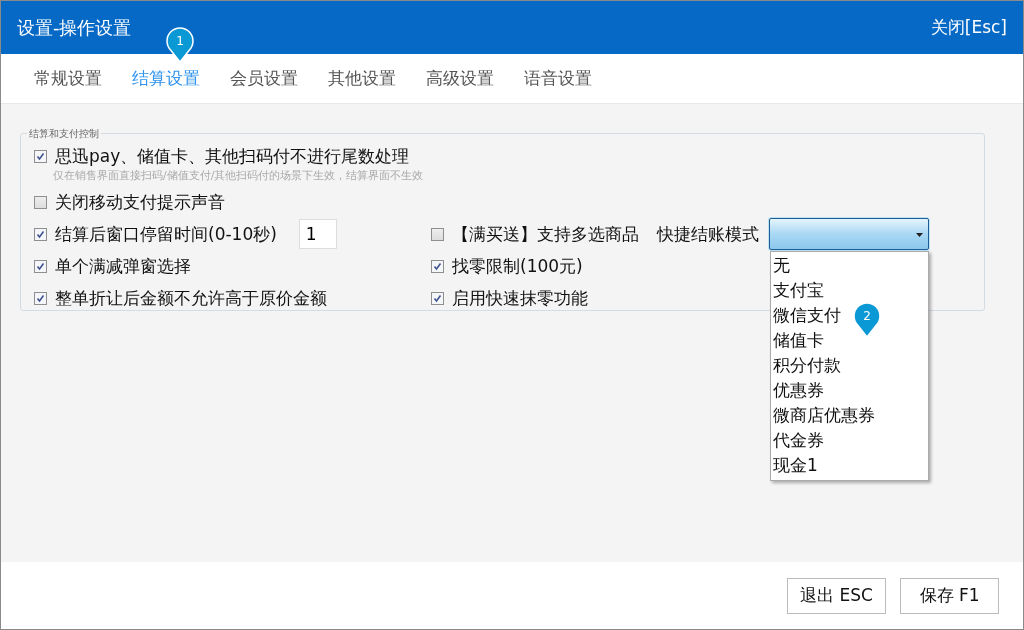 The height and width of the screenshot is (630, 1024). What do you see at coordinates (708, 234) in the screenshot?
I see `field-label: 快捷结账模式` at bounding box center [708, 234].